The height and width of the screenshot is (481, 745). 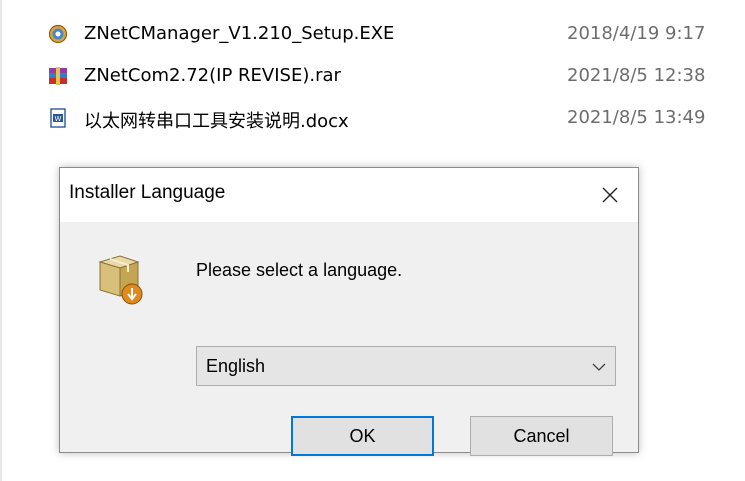 What do you see at coordinates (636, 117) in the screenshot?
I see `file-date: 2021/8/5 13:49` at bounding box center [636, 117].